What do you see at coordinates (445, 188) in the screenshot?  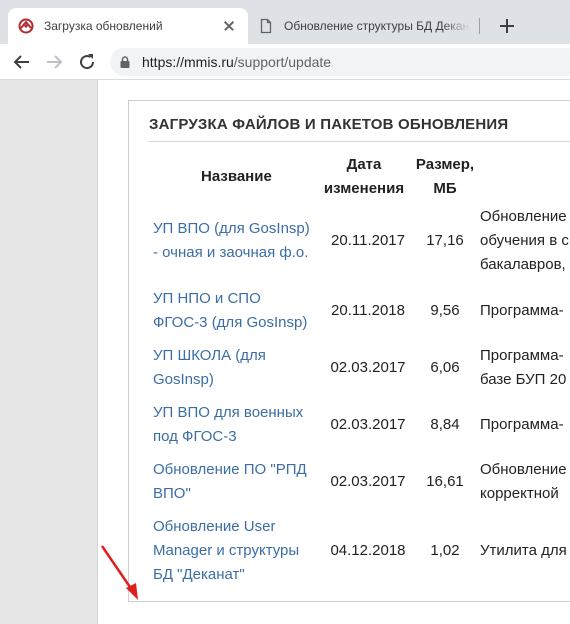 I see `column-header-size-line2: МБ` at bounding box center [445, 188].